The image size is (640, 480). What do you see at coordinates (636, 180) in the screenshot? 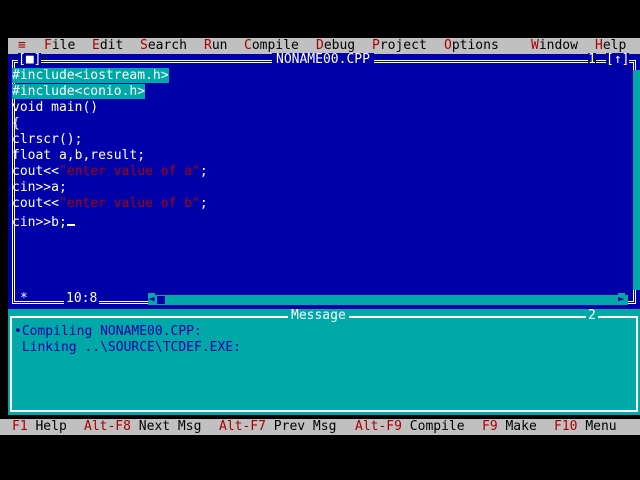
I see `vertical-scrollbar` at bounding box center [636, 180].